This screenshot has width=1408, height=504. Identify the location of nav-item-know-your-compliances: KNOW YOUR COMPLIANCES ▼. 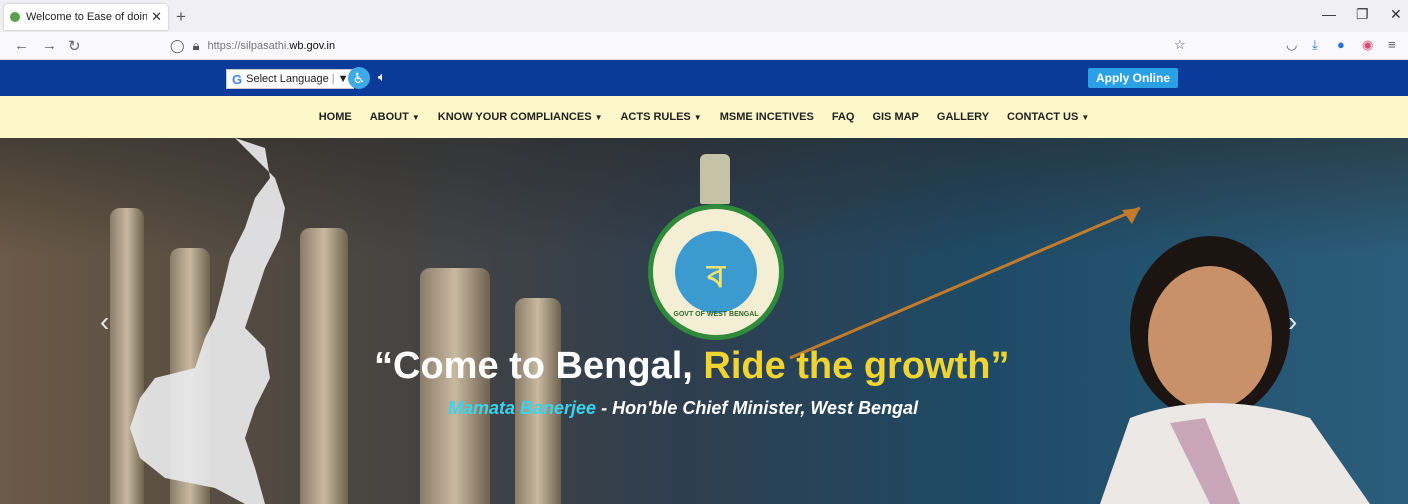
(520, 117).